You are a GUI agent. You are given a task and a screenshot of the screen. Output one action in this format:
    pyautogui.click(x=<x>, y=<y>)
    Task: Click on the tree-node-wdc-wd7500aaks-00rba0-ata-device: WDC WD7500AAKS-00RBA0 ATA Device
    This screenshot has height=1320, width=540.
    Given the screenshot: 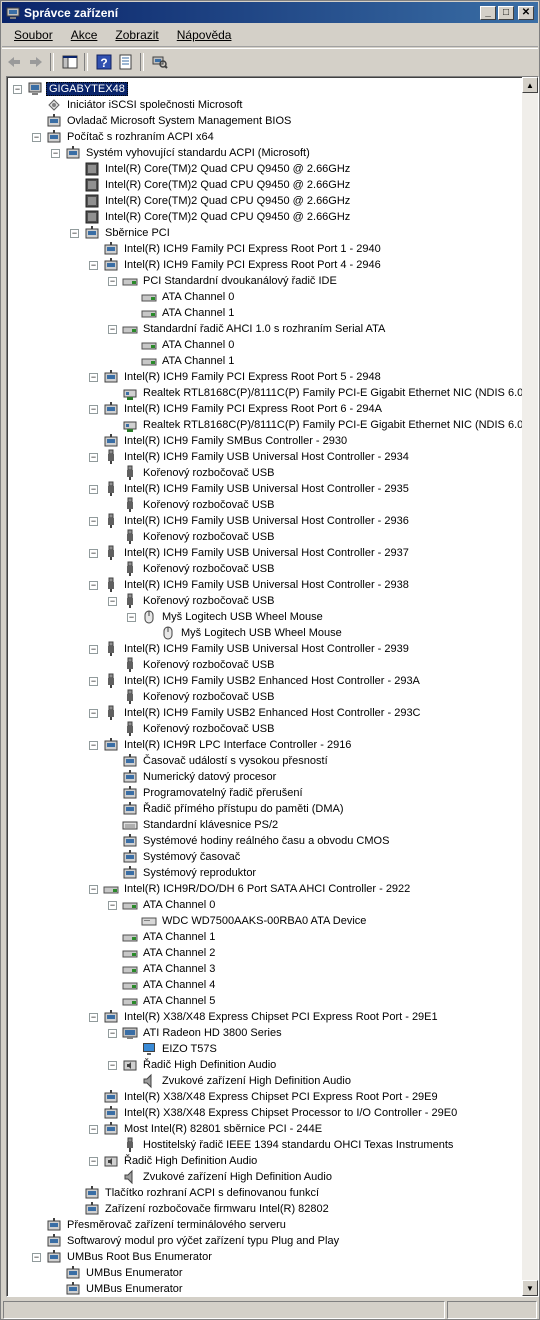 What is the action you would take?
    pyautogui.click(x=254, y=921)
    